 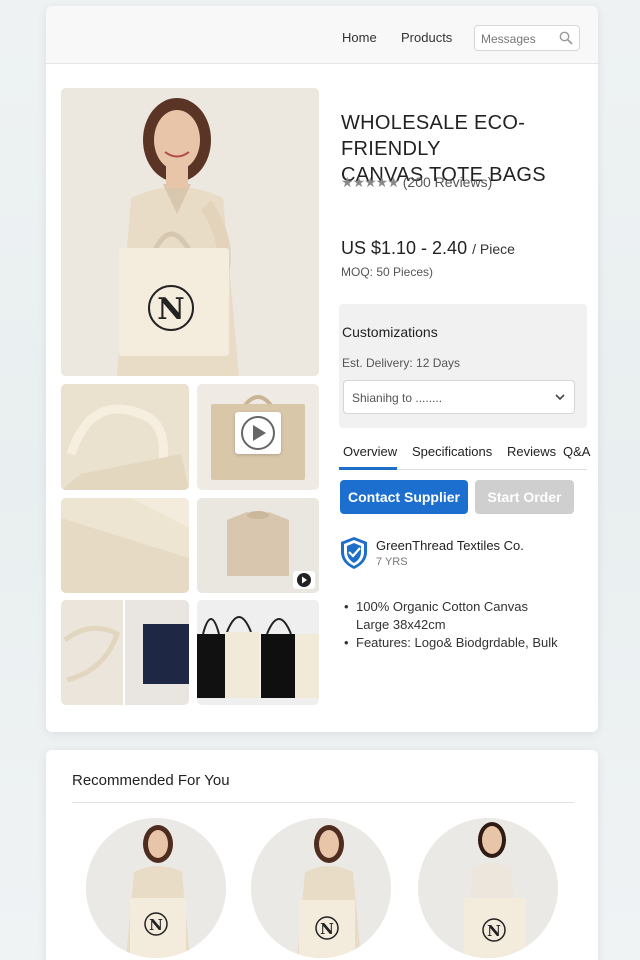 I want to click on top-navigation: Home Products Messages, so click(x=322, y=35).